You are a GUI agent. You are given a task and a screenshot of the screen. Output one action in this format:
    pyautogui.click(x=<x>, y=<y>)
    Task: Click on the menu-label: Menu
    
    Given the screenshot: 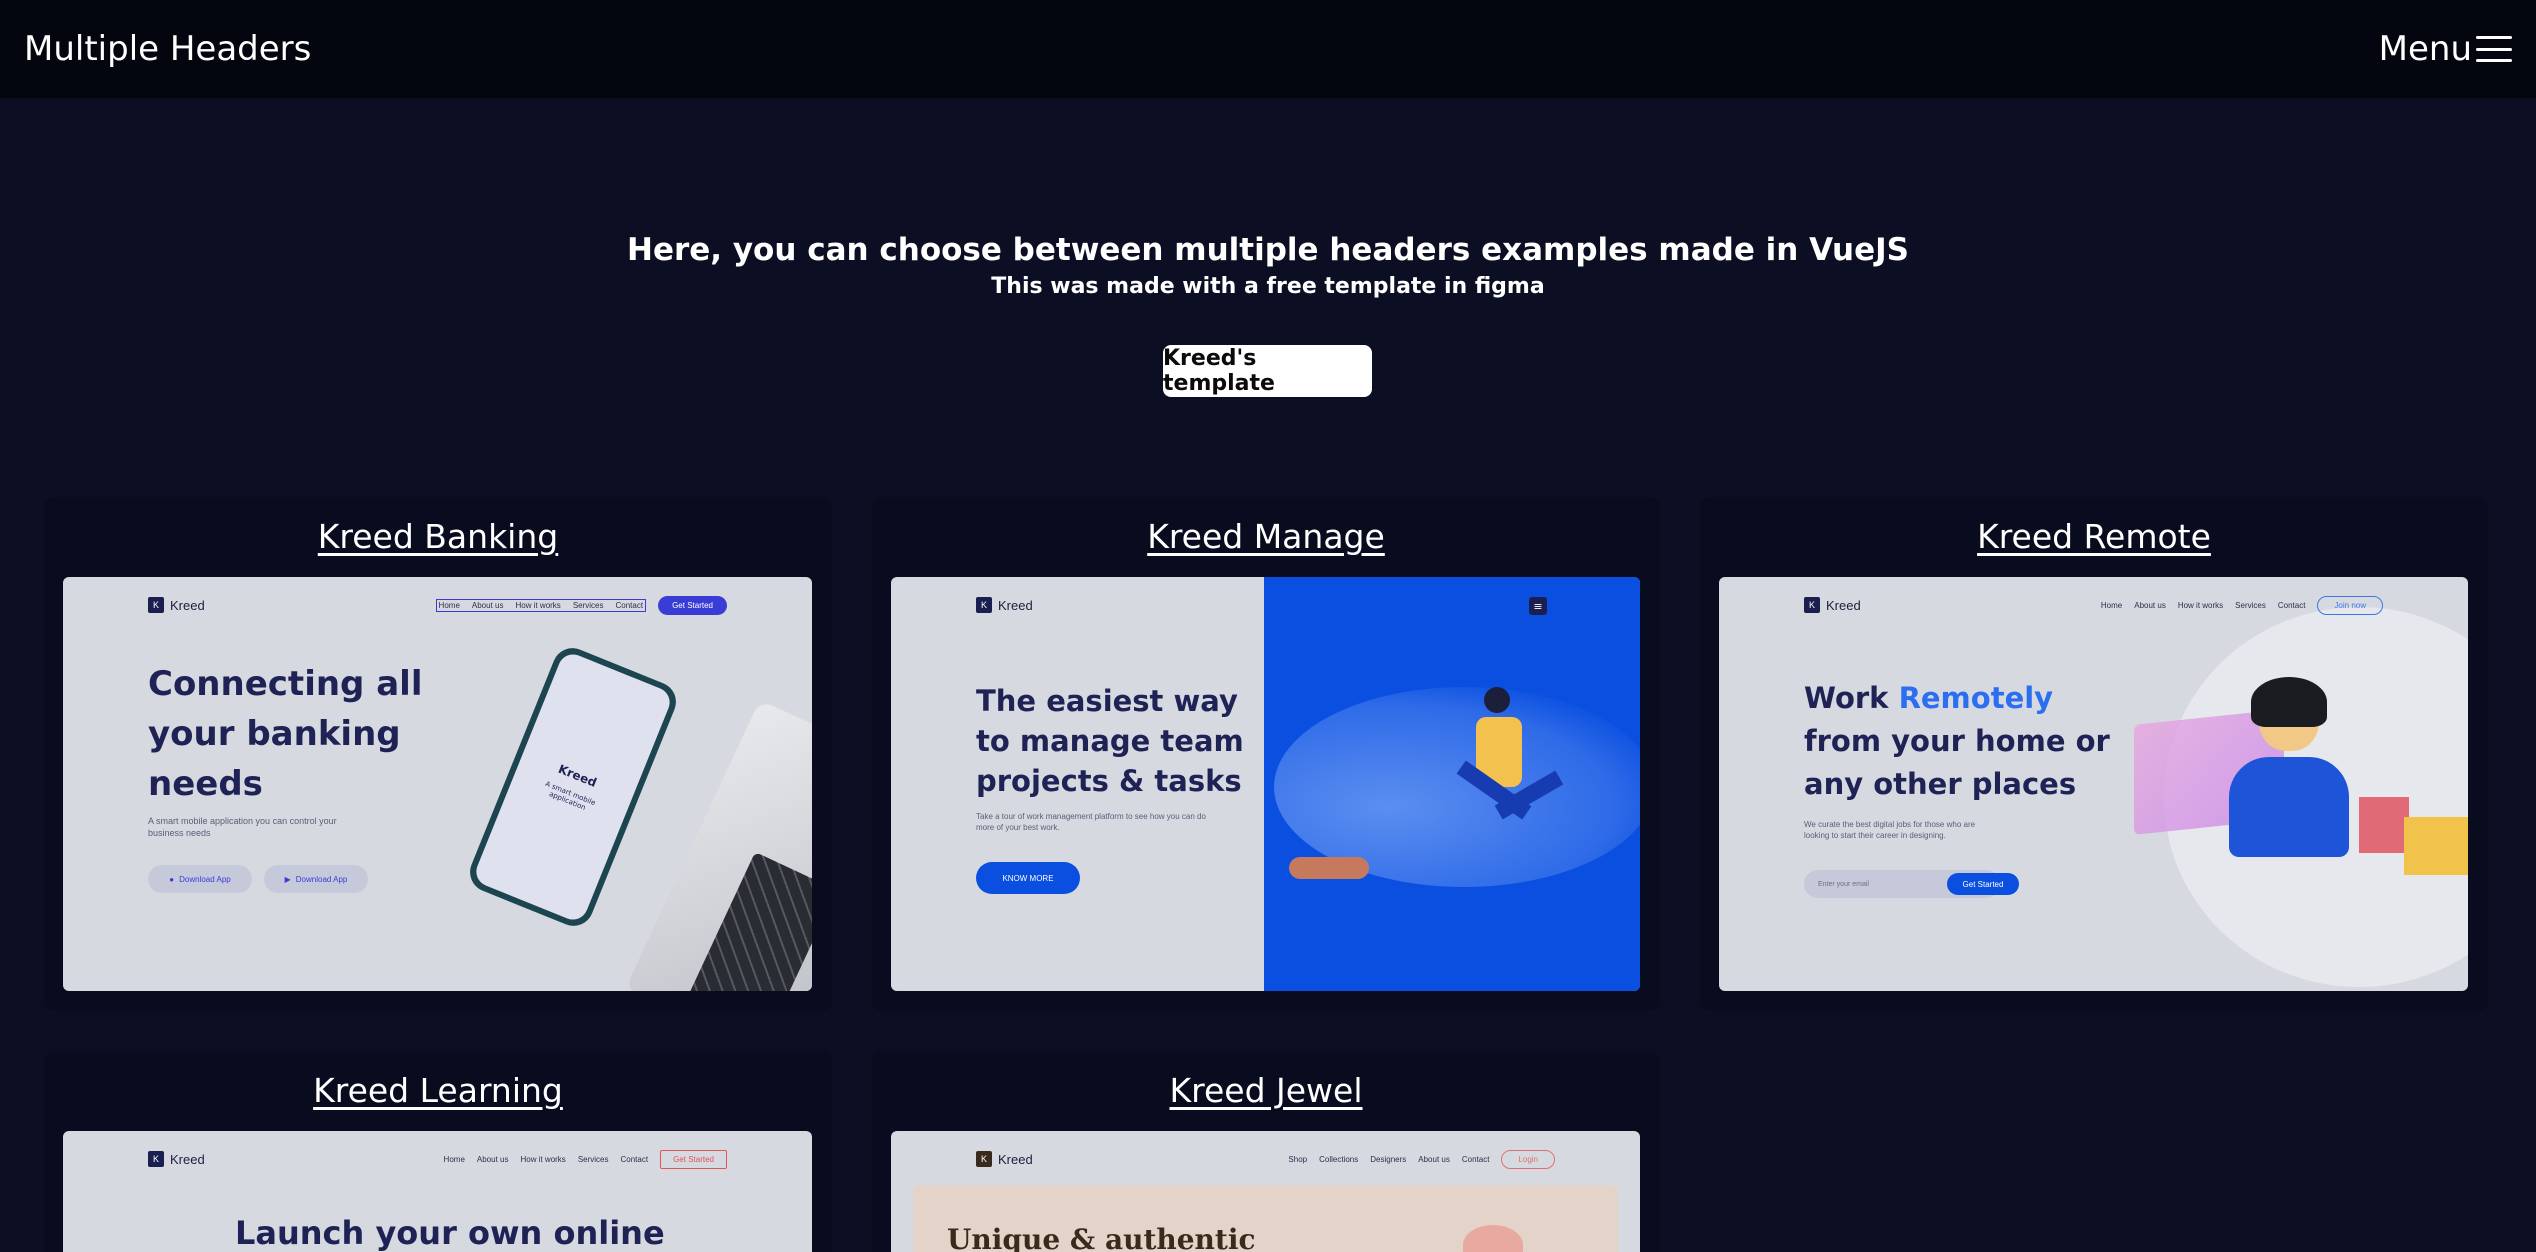 What is the action you would take?
    pyautogui.click(x=2425, y=49)
    